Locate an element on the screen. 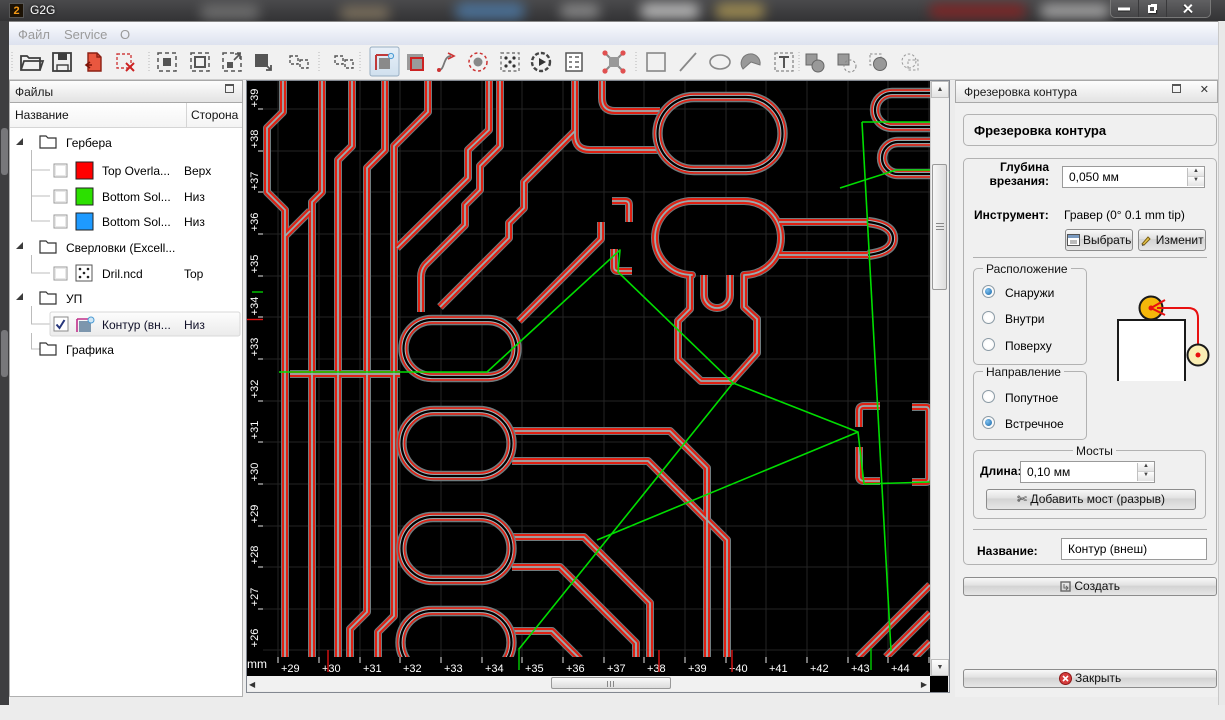  svg-text: Гербера is located at coordinates (89, 143).